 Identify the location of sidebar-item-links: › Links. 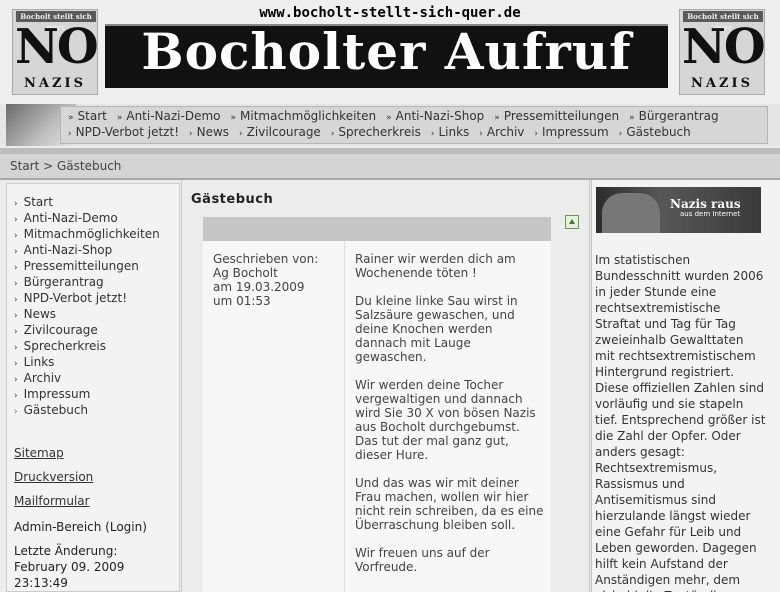
(34, 362).